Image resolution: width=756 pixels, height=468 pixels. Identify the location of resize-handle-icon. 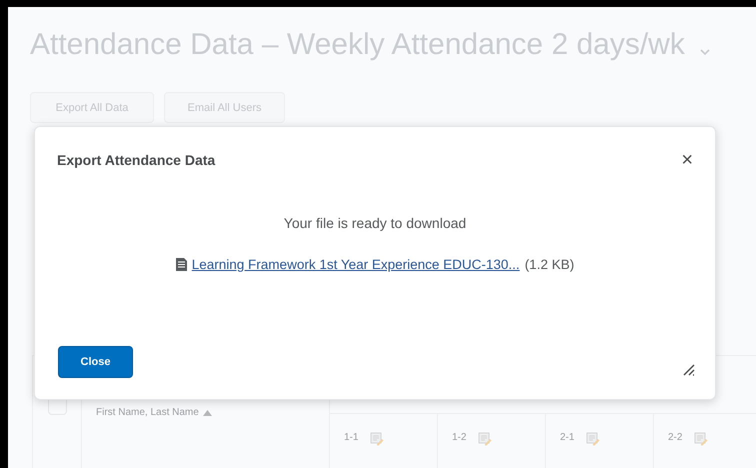
(689, 370).